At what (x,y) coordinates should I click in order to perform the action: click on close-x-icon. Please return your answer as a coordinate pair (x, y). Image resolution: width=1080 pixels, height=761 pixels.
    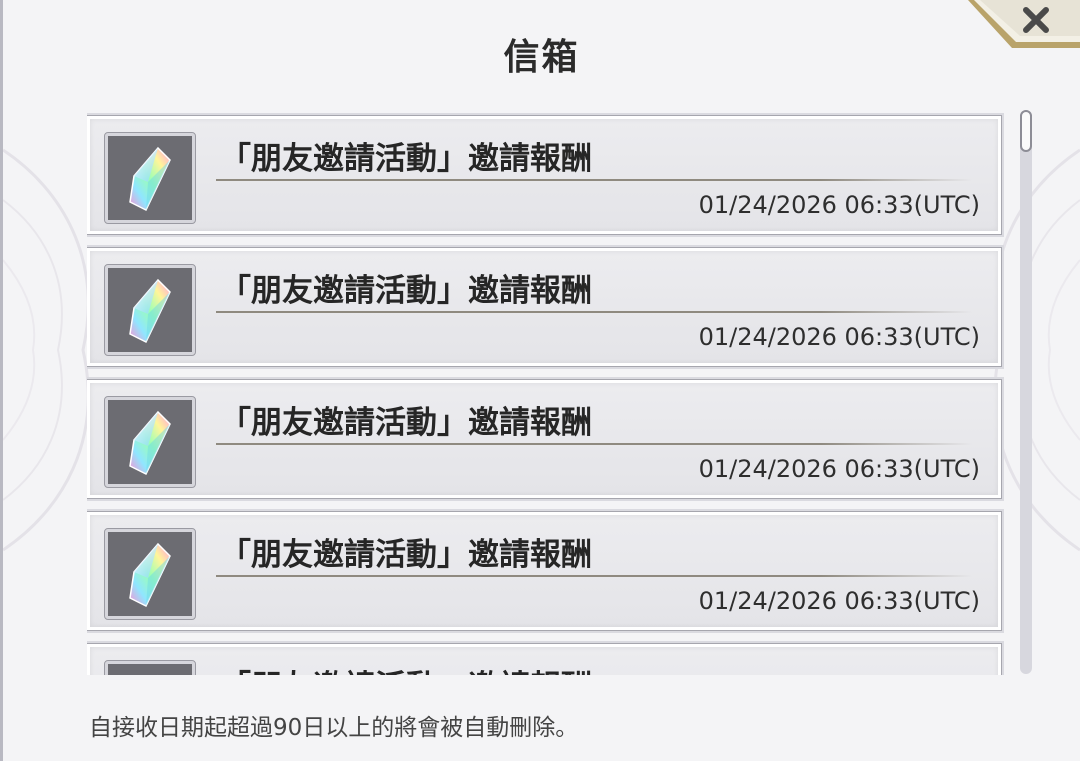
    Looking at the image, I should click on (1024, 24).